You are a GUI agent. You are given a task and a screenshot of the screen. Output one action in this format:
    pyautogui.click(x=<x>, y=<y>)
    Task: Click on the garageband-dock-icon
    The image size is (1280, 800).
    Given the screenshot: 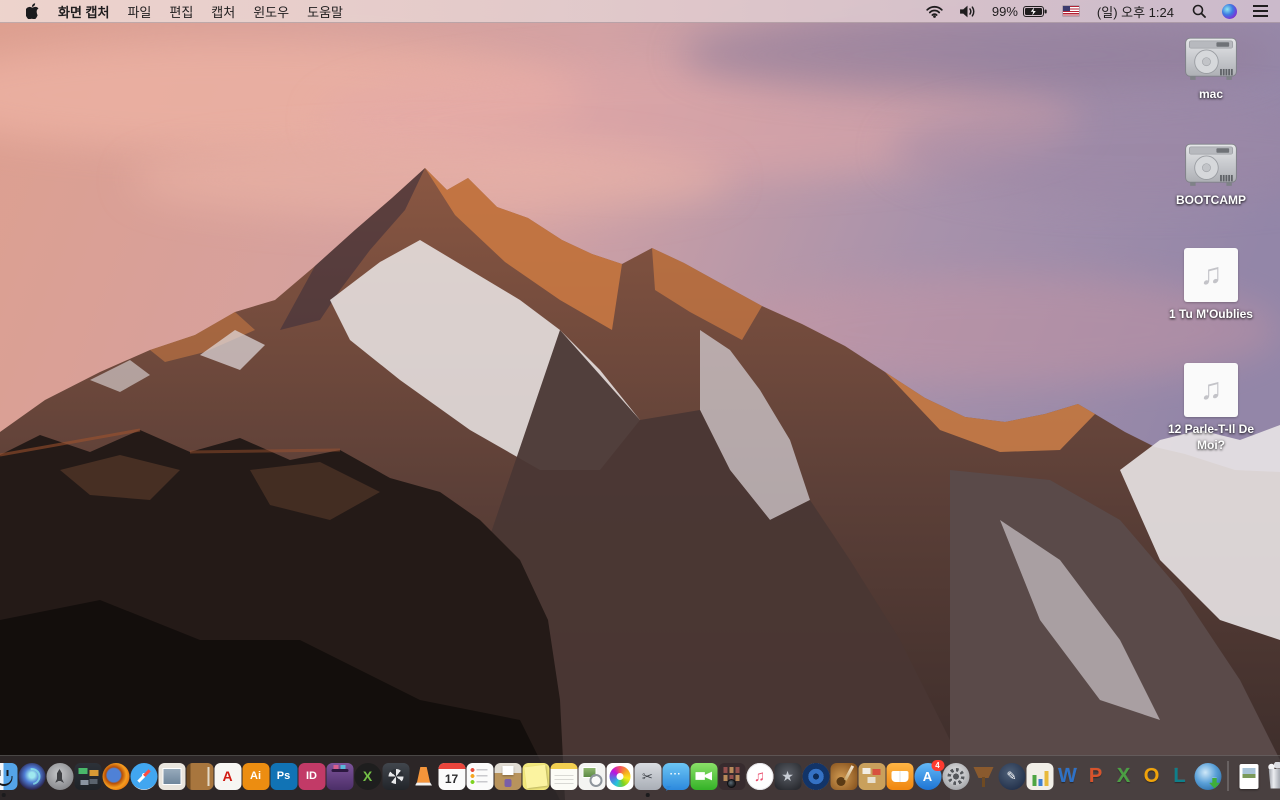 What is the action you would take?
    pyautogui.click(x=843, y=776)
    